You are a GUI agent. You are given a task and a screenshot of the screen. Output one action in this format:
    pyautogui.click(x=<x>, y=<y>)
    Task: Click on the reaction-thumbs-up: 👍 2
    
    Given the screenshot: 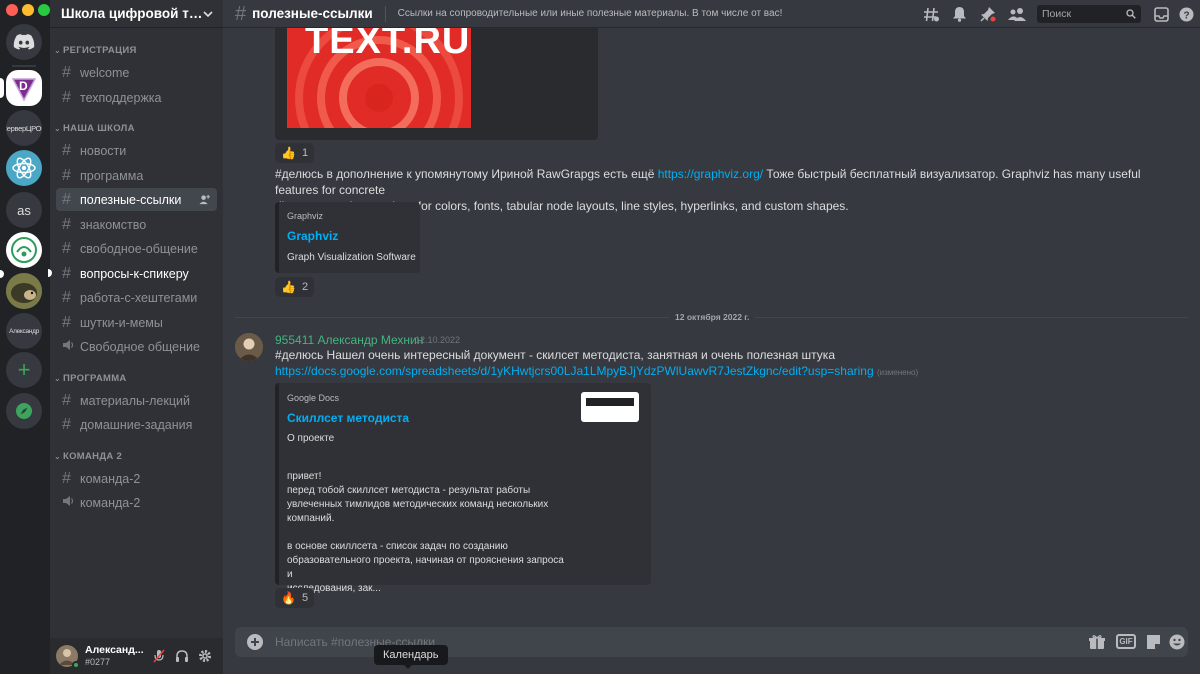 What is the action you would take?
    pyautogui.click(x=295, y=287)
    